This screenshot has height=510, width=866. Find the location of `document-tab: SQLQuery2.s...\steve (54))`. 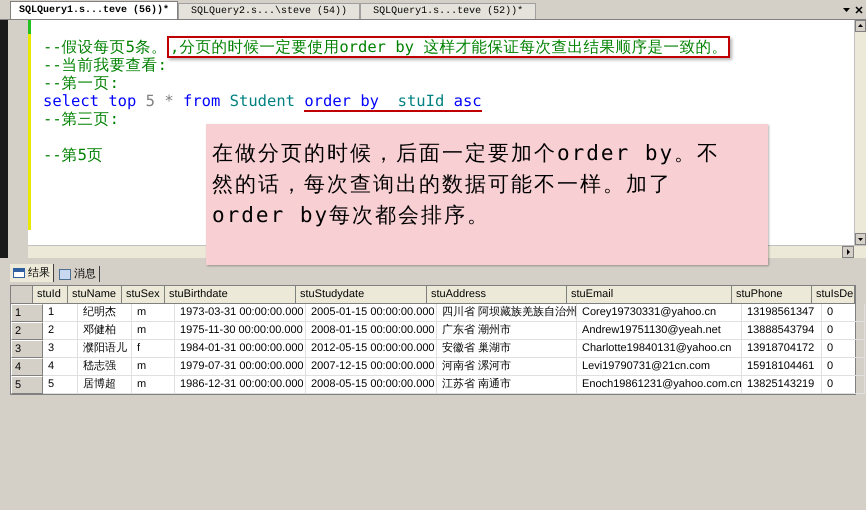

document-tab: SQLQuery2.s...\steve (54)) is located at coordinates (269, 11).